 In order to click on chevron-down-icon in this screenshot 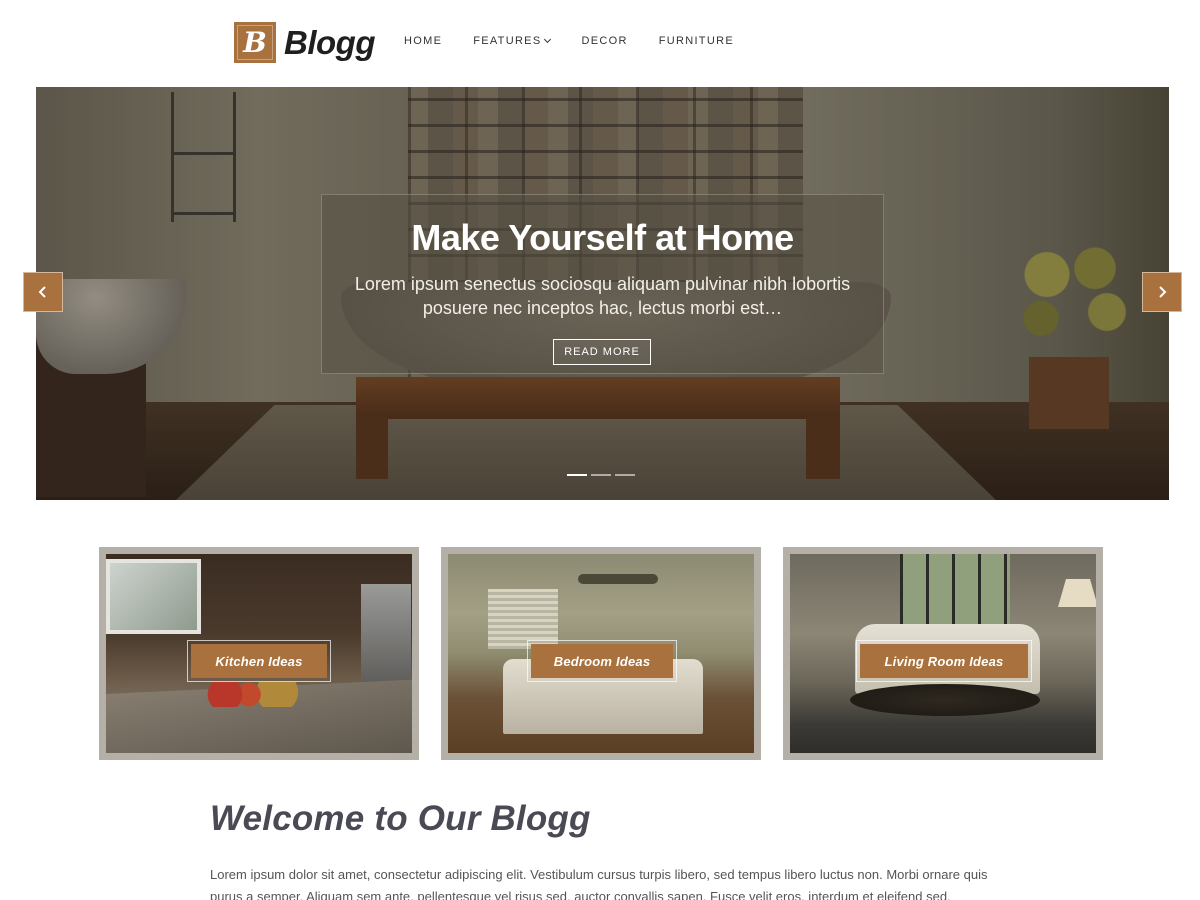, I will do `click(548, 39)`.